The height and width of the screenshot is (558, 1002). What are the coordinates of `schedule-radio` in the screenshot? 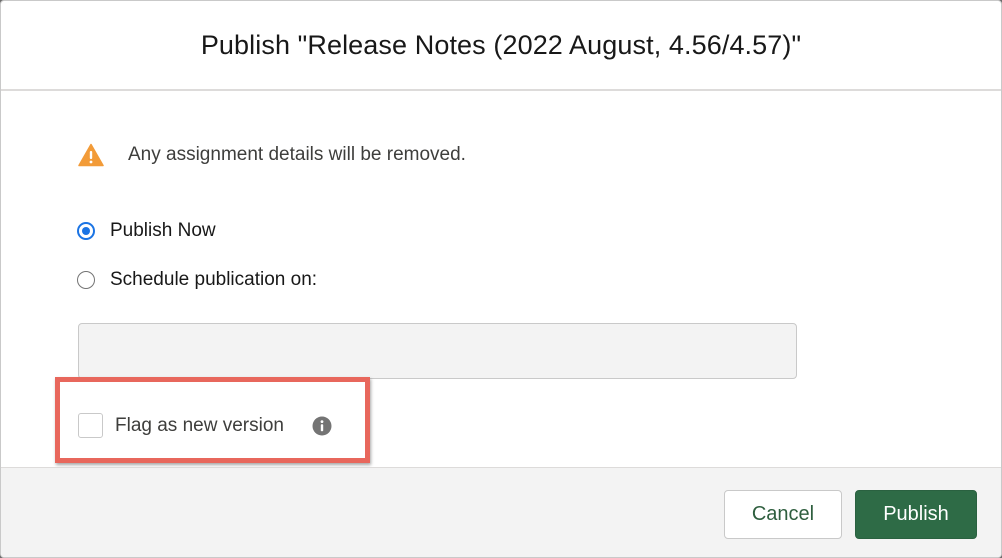 It's located at (86, 280).